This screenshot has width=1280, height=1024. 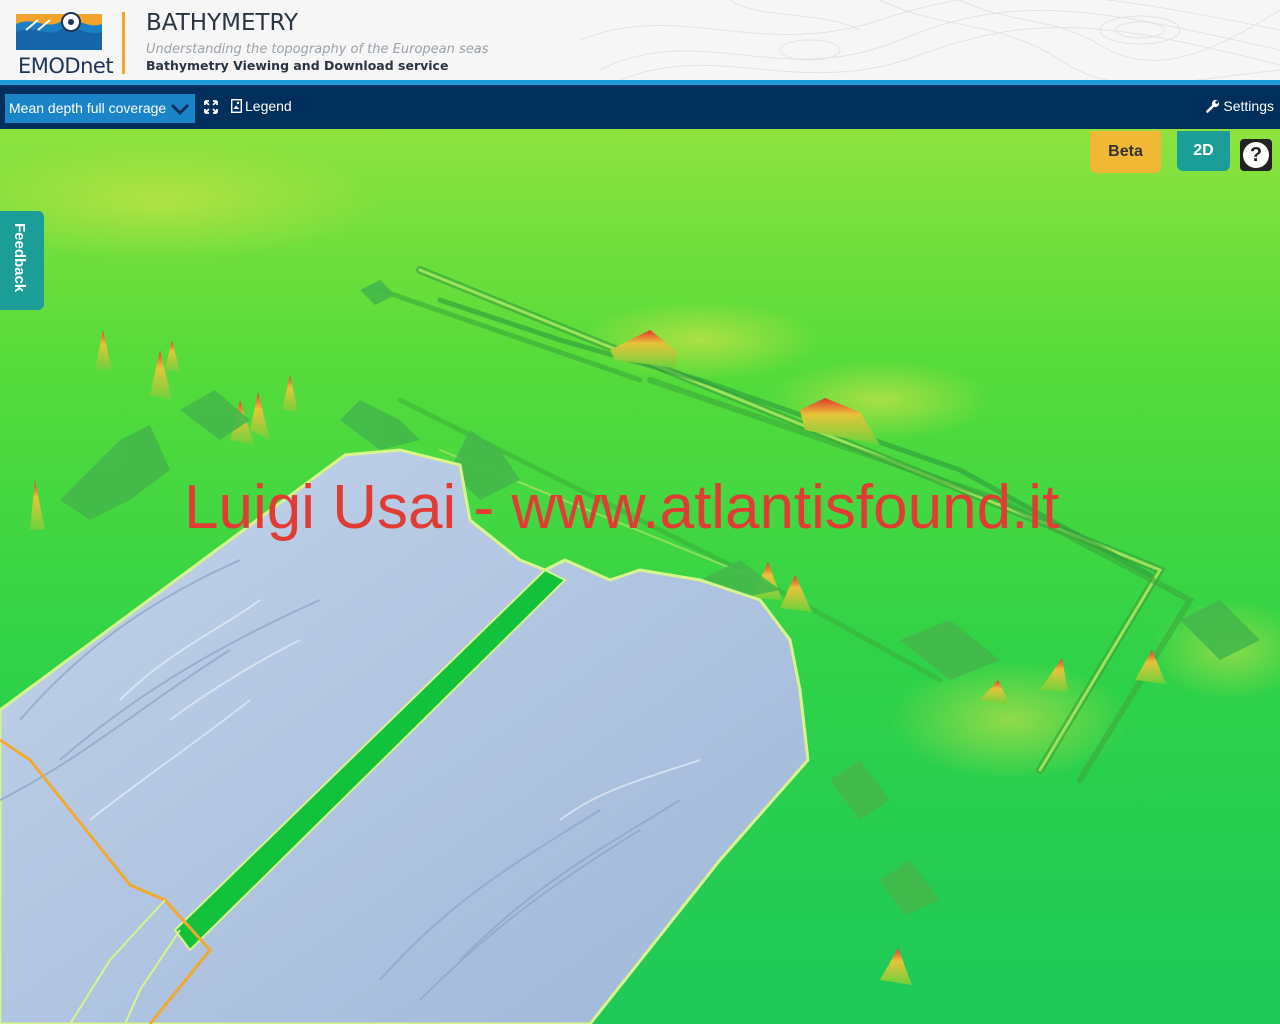 I want to click on wrench-icon, so click(x=1213, y=106).